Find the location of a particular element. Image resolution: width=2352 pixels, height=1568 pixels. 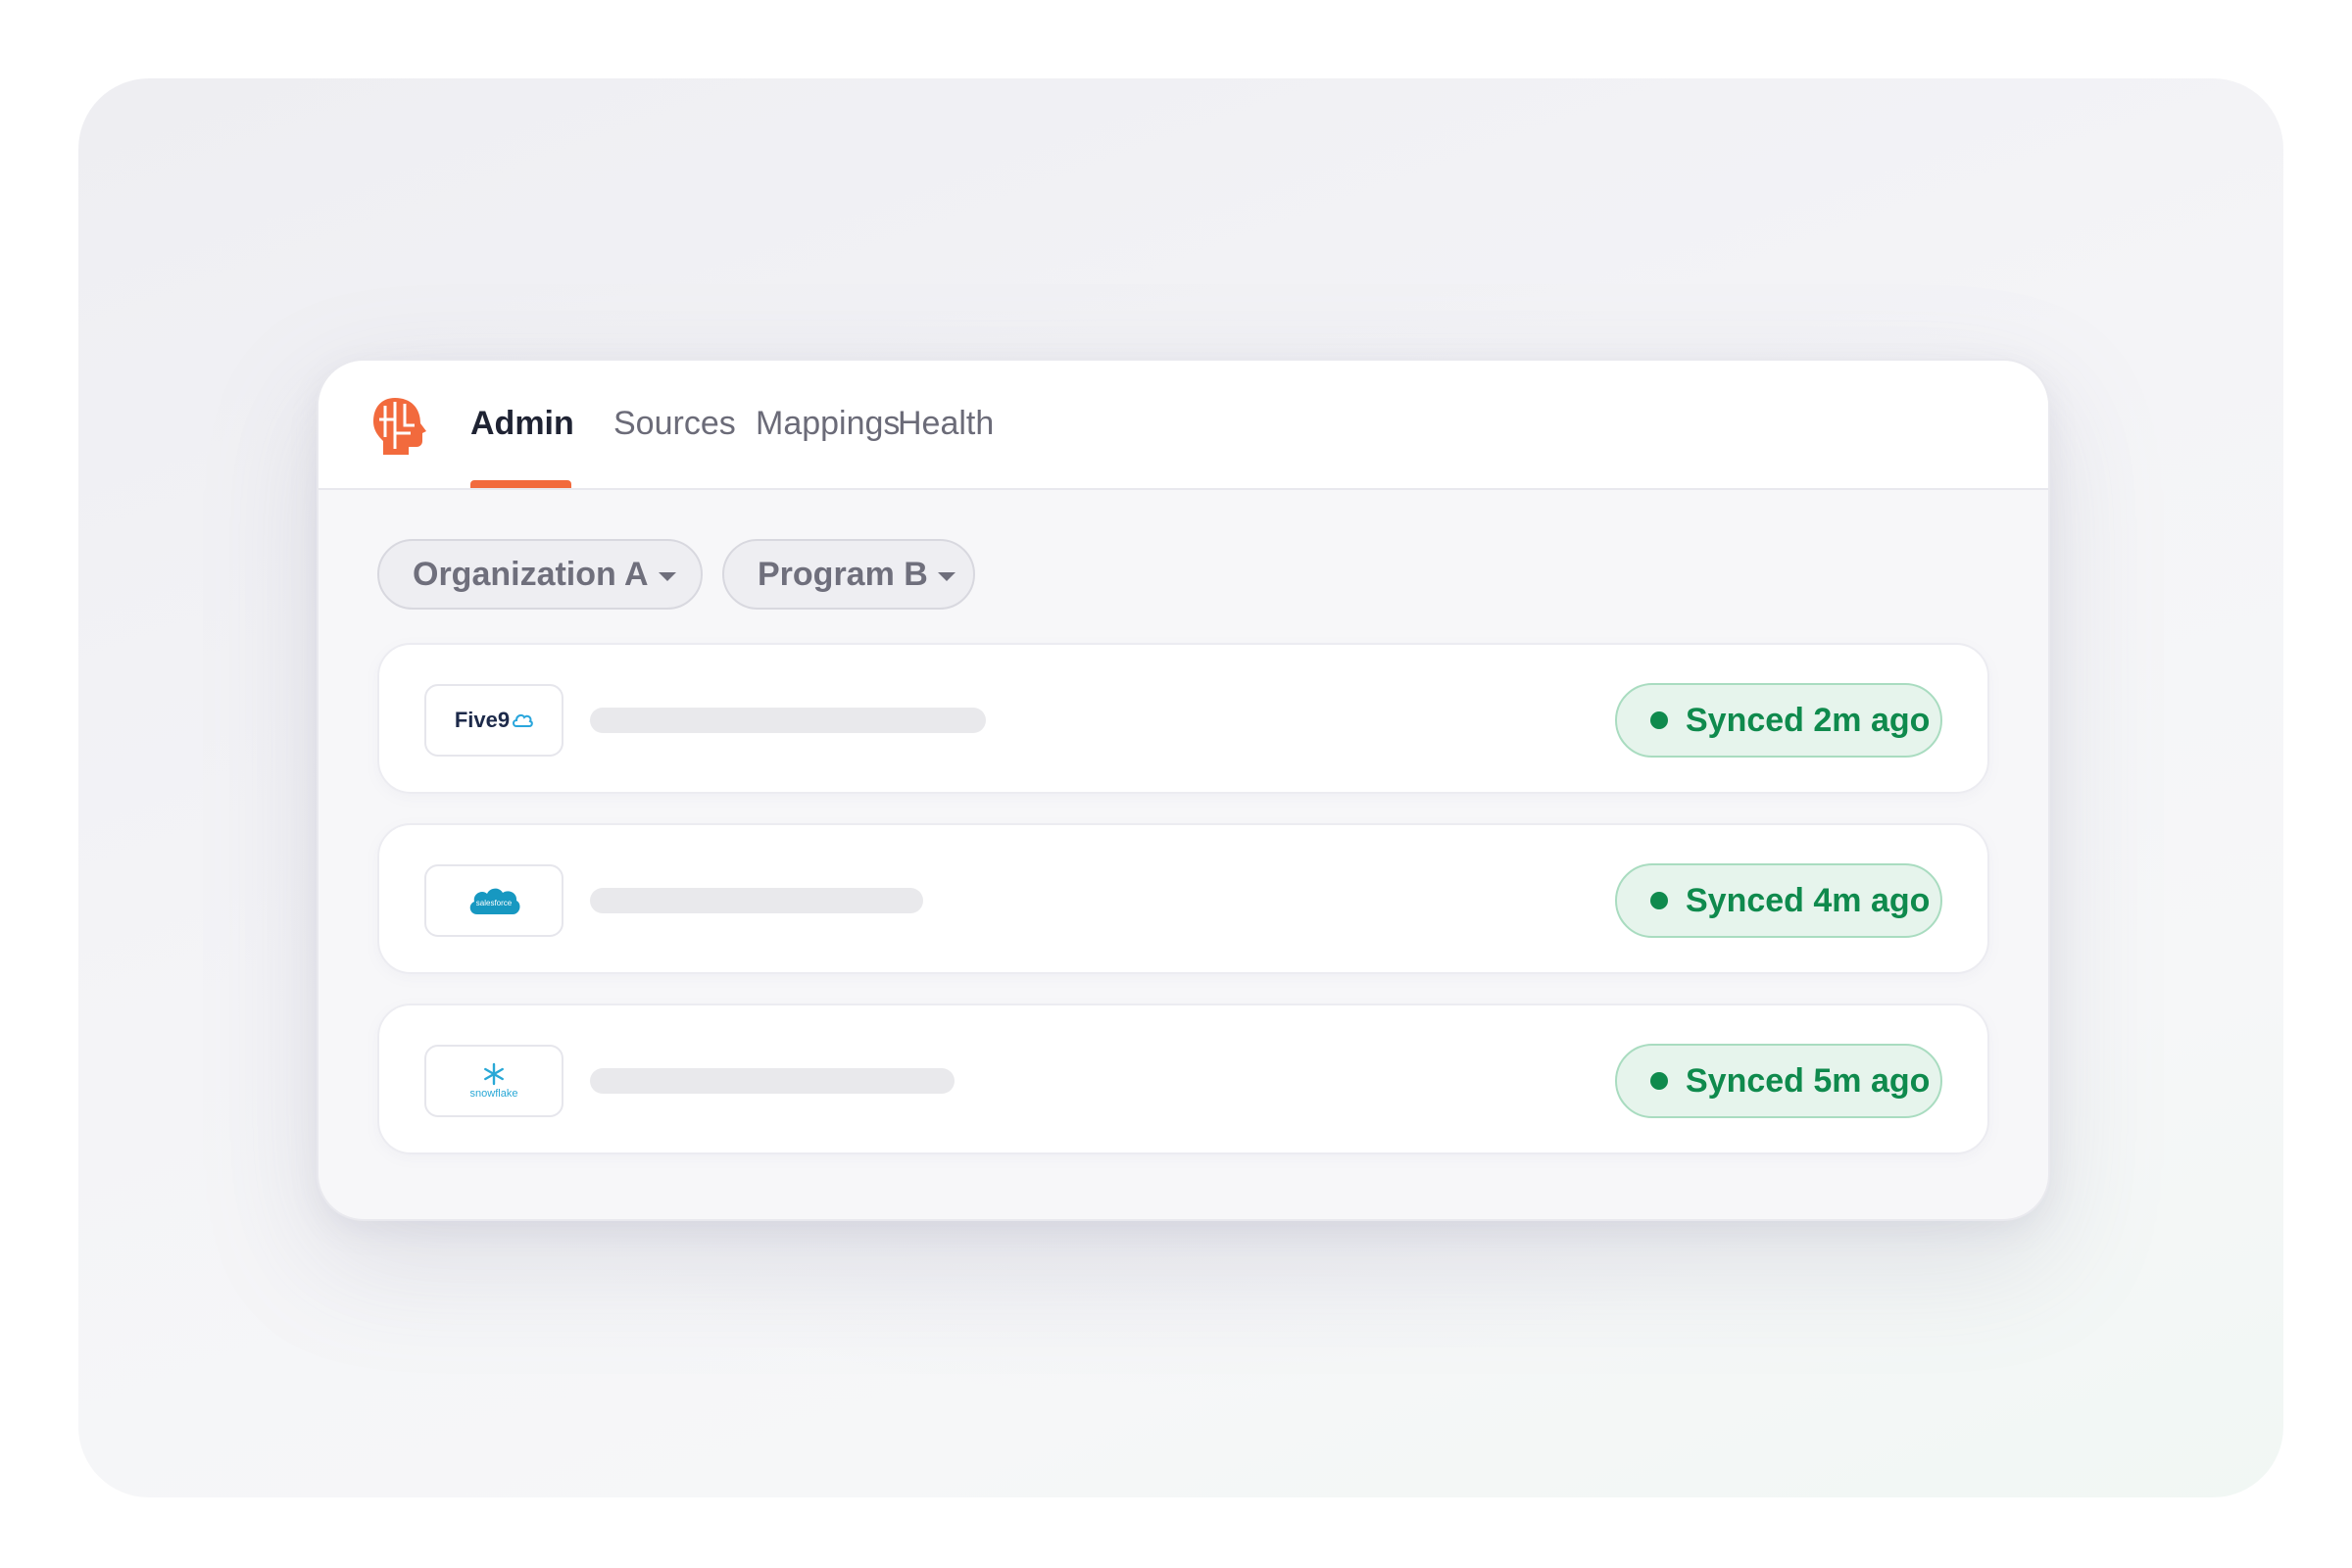

tab-admin: Admin is located at coordinates (522, 423).